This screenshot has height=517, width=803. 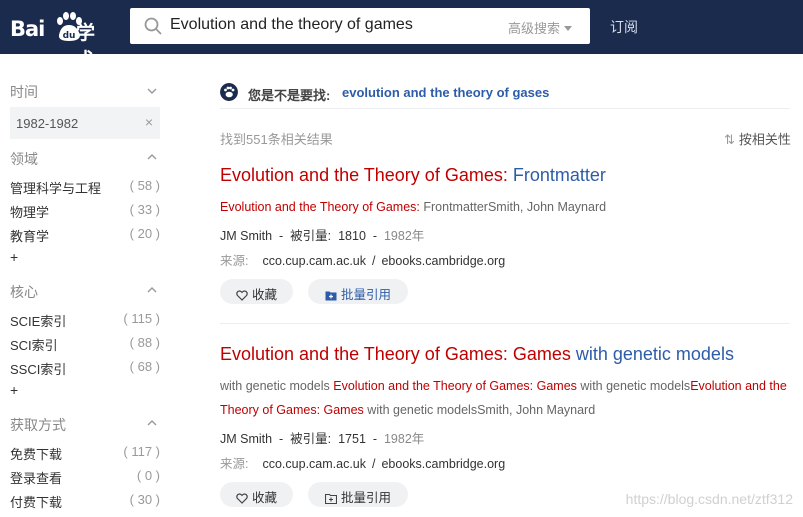 What do you see at coordinates (24, 92) in the screenshot?
I see `filter-time-title: 时间` at bounding box center [24, 92].